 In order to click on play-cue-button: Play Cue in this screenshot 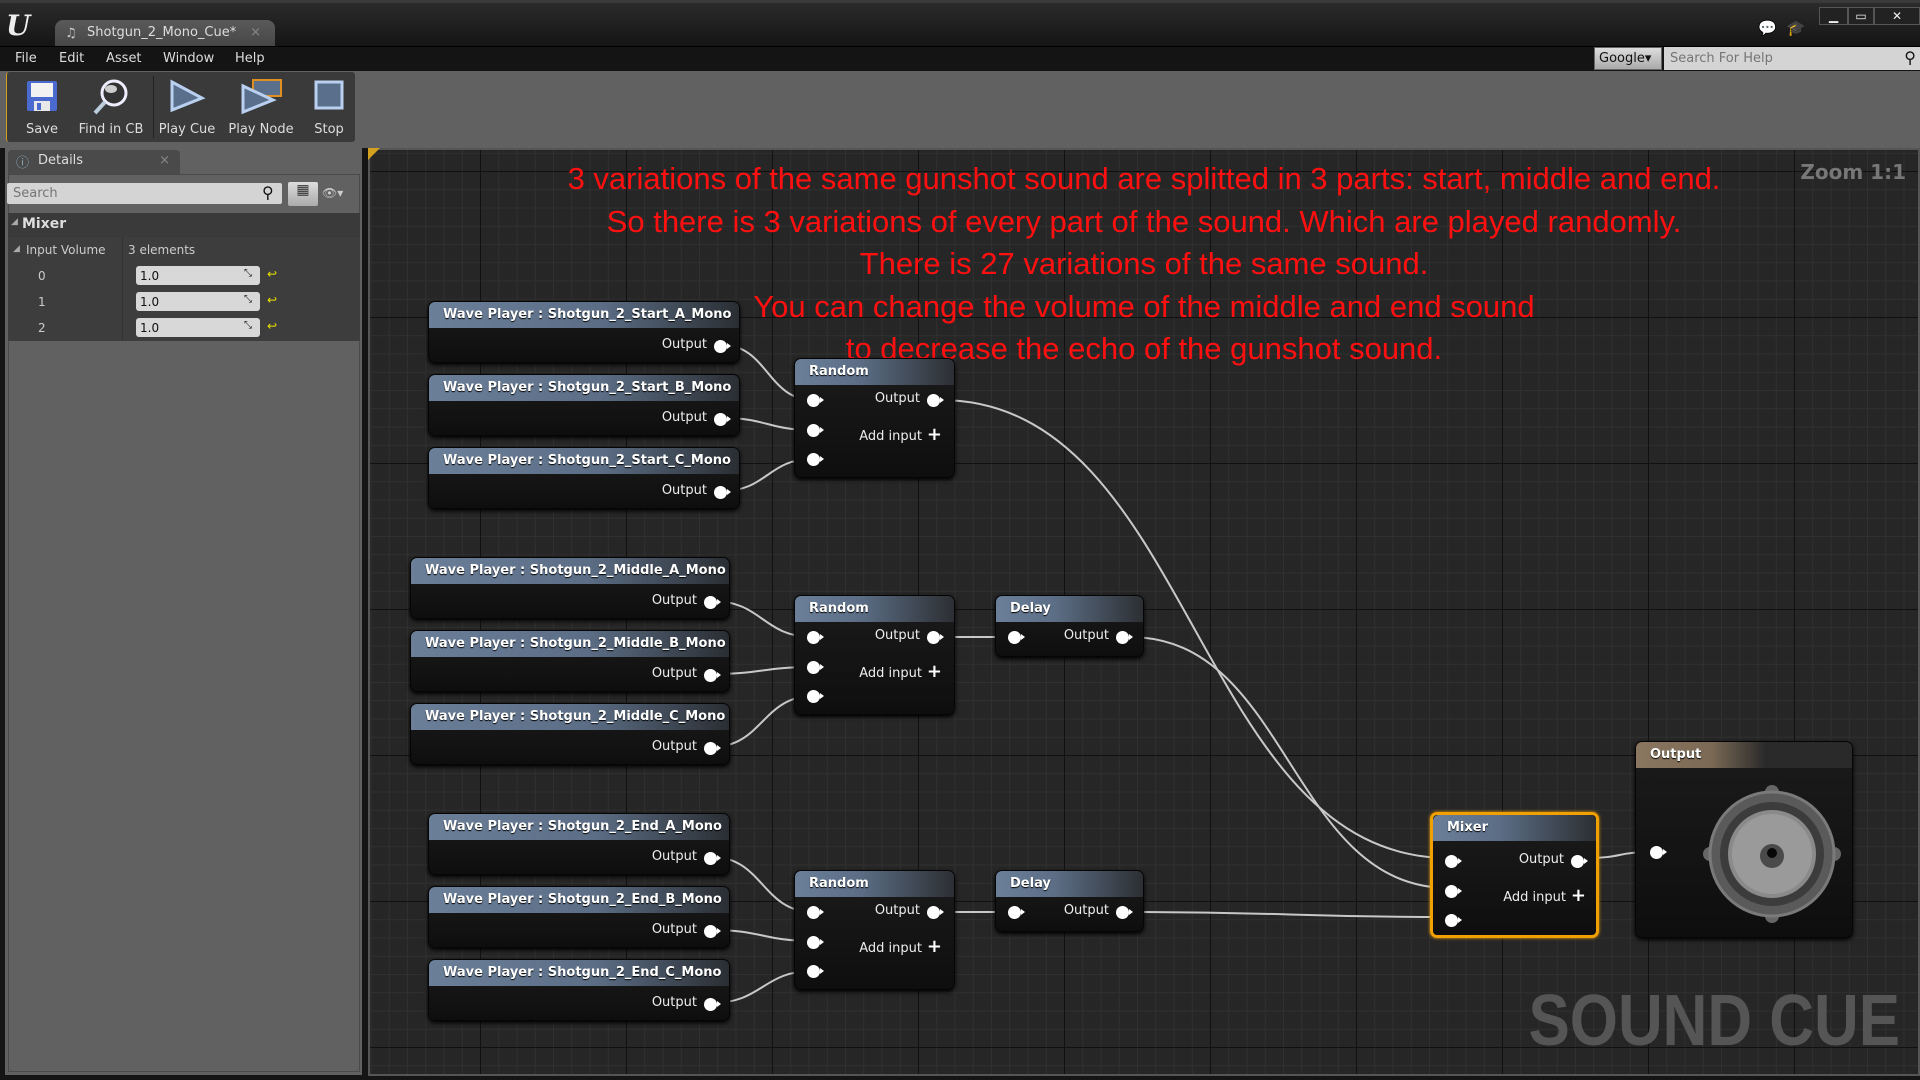, I will do `click(187, 107)`.